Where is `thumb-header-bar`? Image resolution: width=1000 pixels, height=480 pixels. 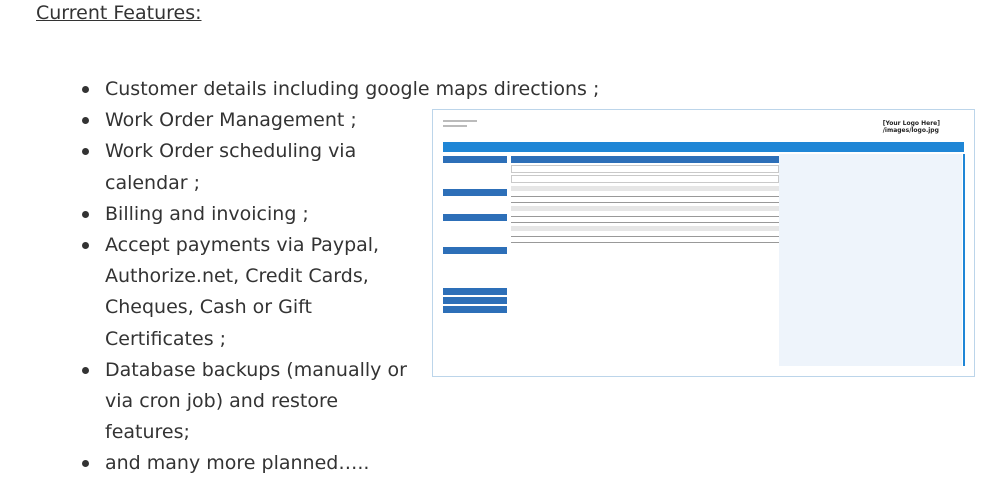 thumb-header-bar is located at coordinates (703, 147).